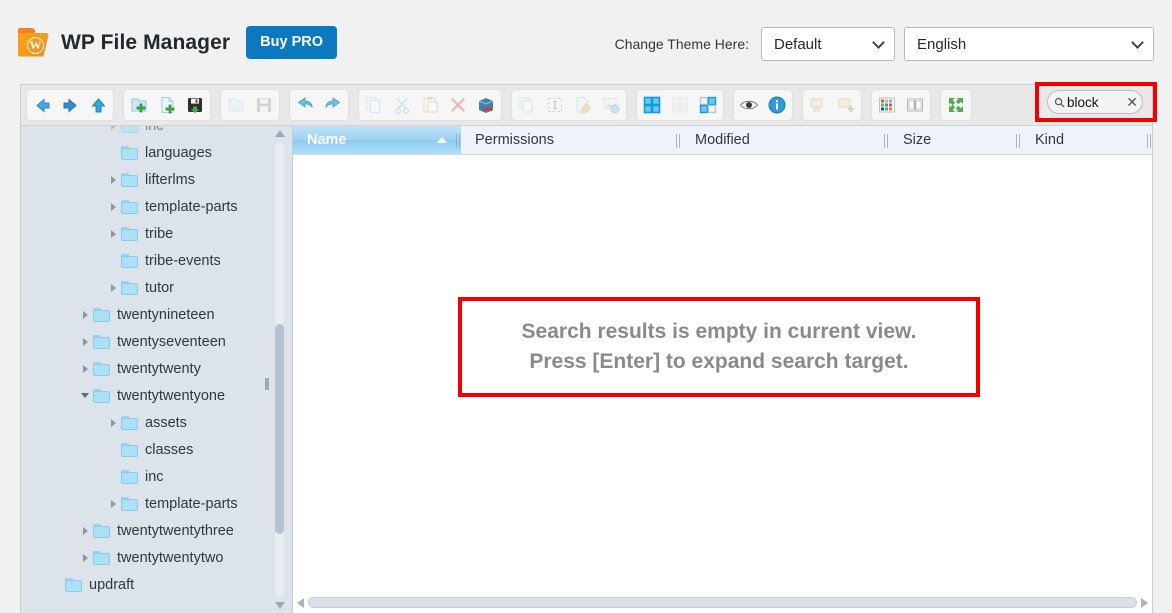  I want to click on toolbar: block ✕, so click(589, 104).